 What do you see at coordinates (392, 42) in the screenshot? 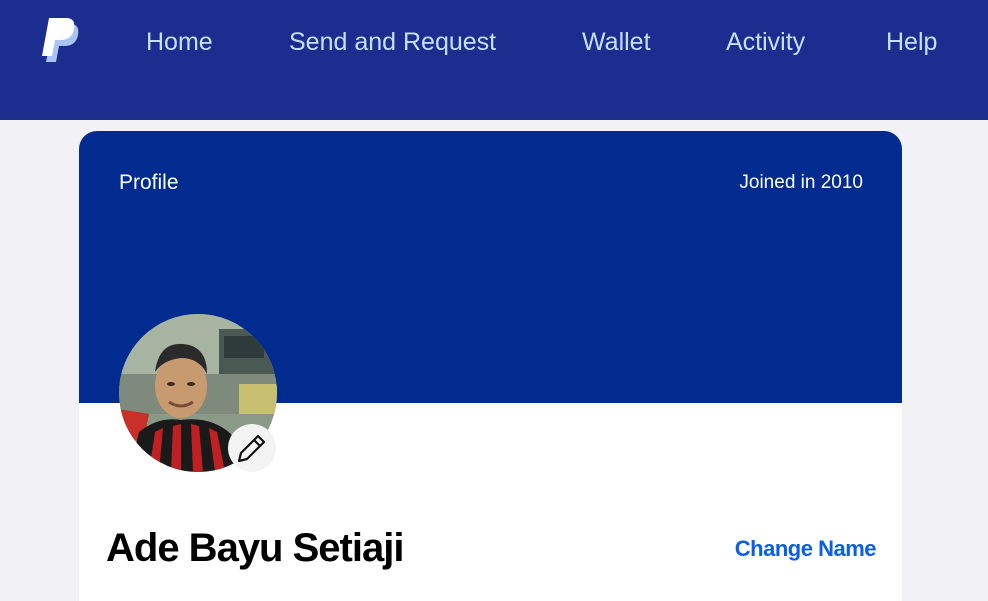
I see `nav-send-and-request: Send and Request` at bounding box center [392, 42].